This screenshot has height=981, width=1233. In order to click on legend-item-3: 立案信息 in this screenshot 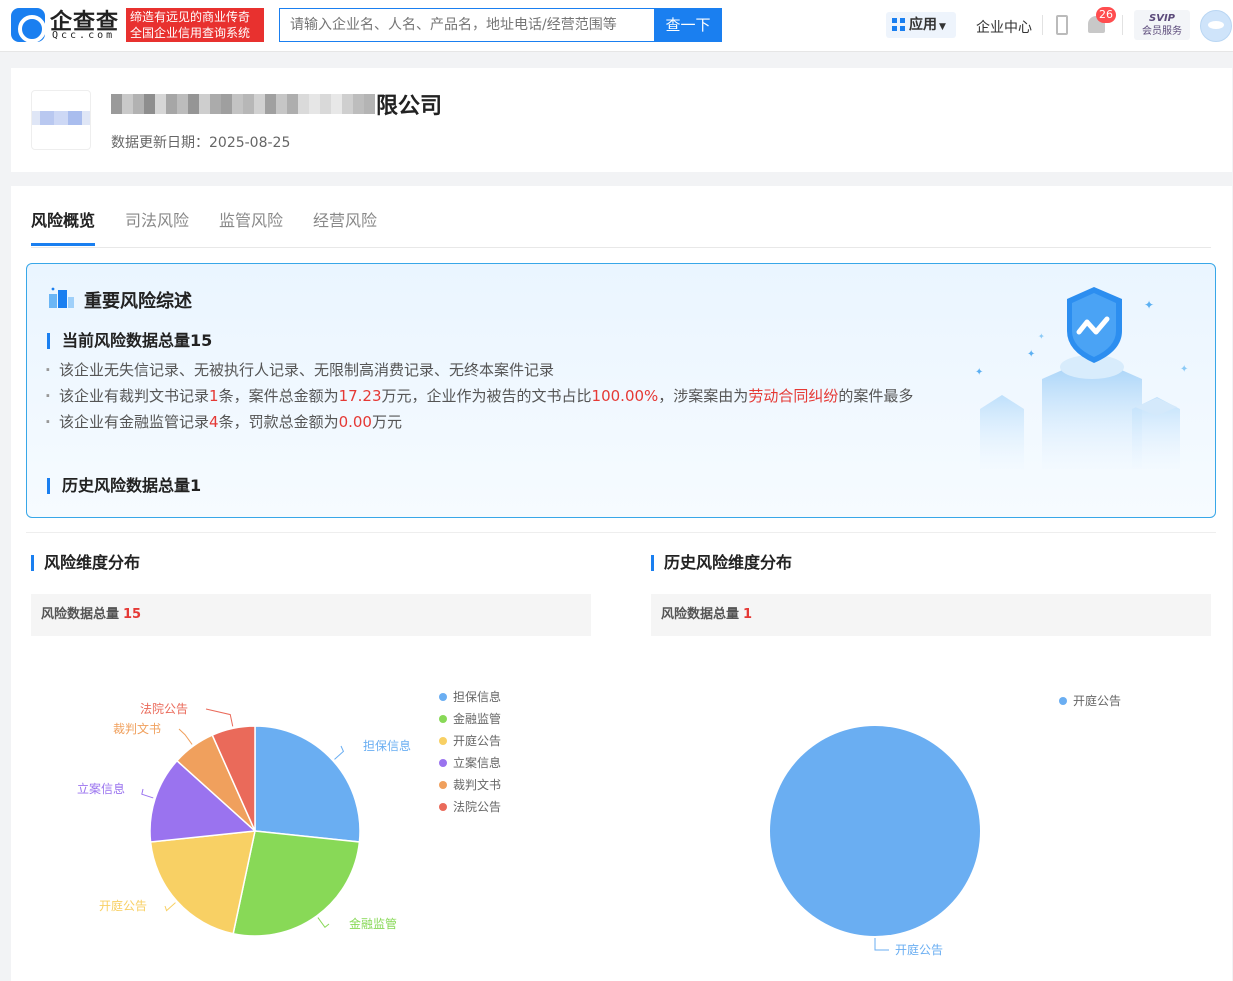, I will do `click(477, 762)`.